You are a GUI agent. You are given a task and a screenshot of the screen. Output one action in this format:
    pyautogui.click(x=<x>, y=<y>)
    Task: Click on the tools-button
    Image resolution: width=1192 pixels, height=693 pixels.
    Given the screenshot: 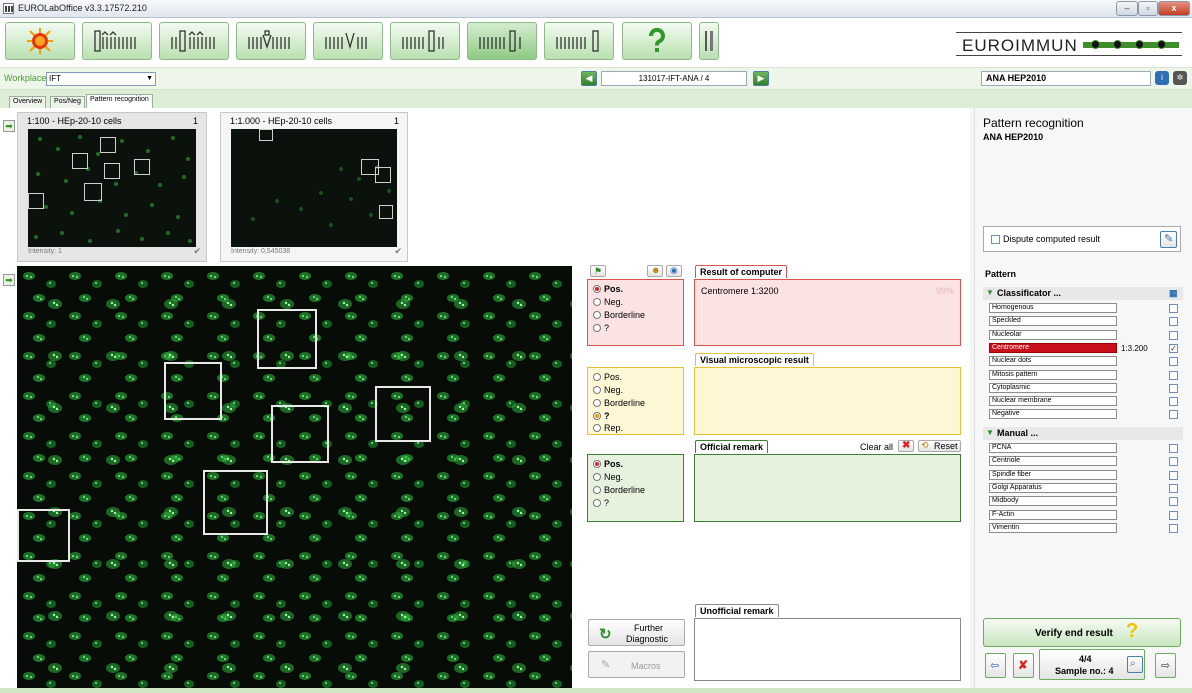 What is the action you would take?
    pyautogui.click(x=709, y=41)
    